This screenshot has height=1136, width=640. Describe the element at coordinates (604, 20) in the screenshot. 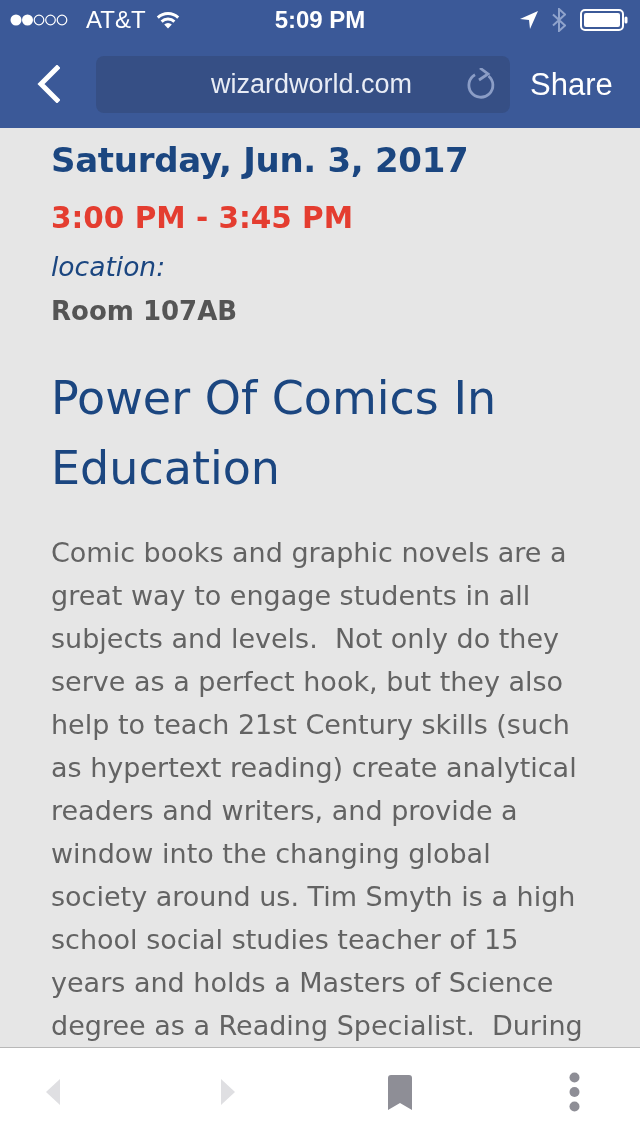

I see `battery-icon` at that location.